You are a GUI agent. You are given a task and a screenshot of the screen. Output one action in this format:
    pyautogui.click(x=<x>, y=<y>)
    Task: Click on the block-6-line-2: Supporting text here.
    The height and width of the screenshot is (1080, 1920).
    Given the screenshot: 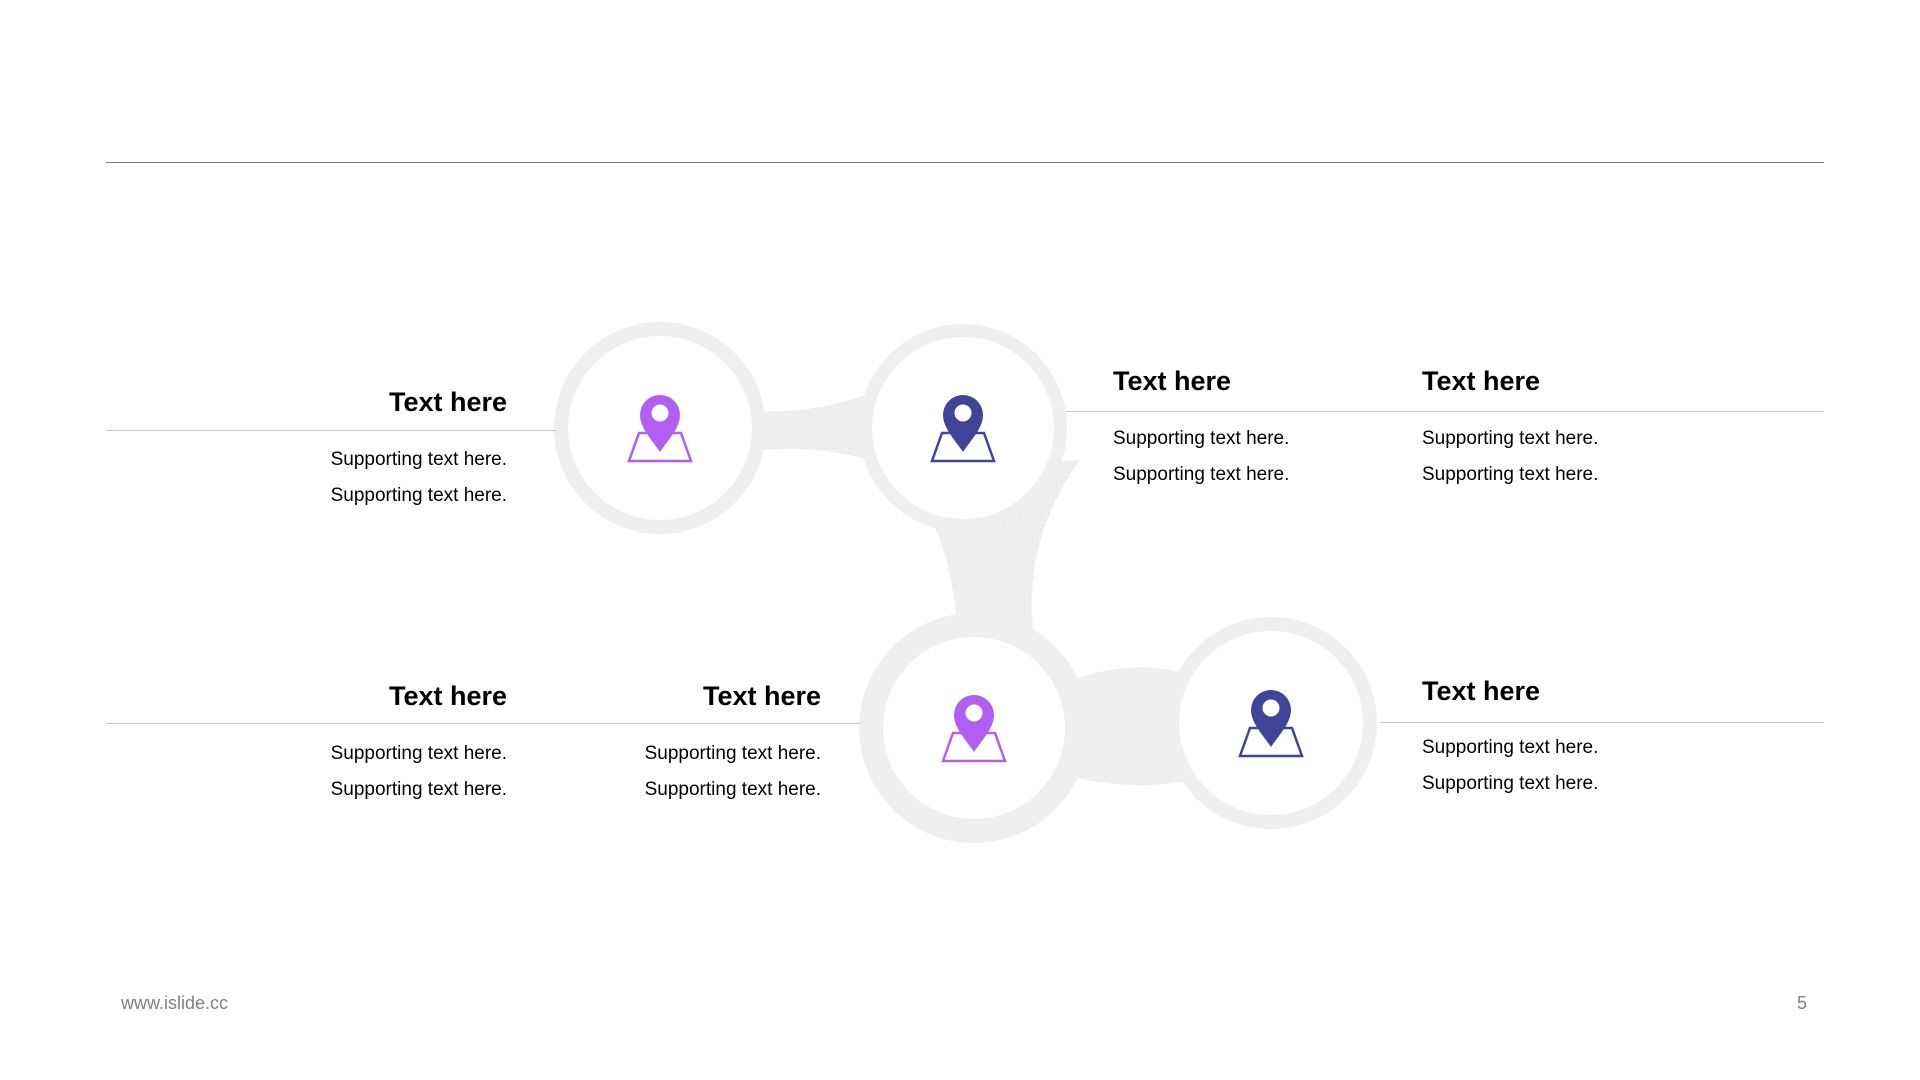 What is the action you would take?
    pyautogui.click(x=1510, y=783)
    